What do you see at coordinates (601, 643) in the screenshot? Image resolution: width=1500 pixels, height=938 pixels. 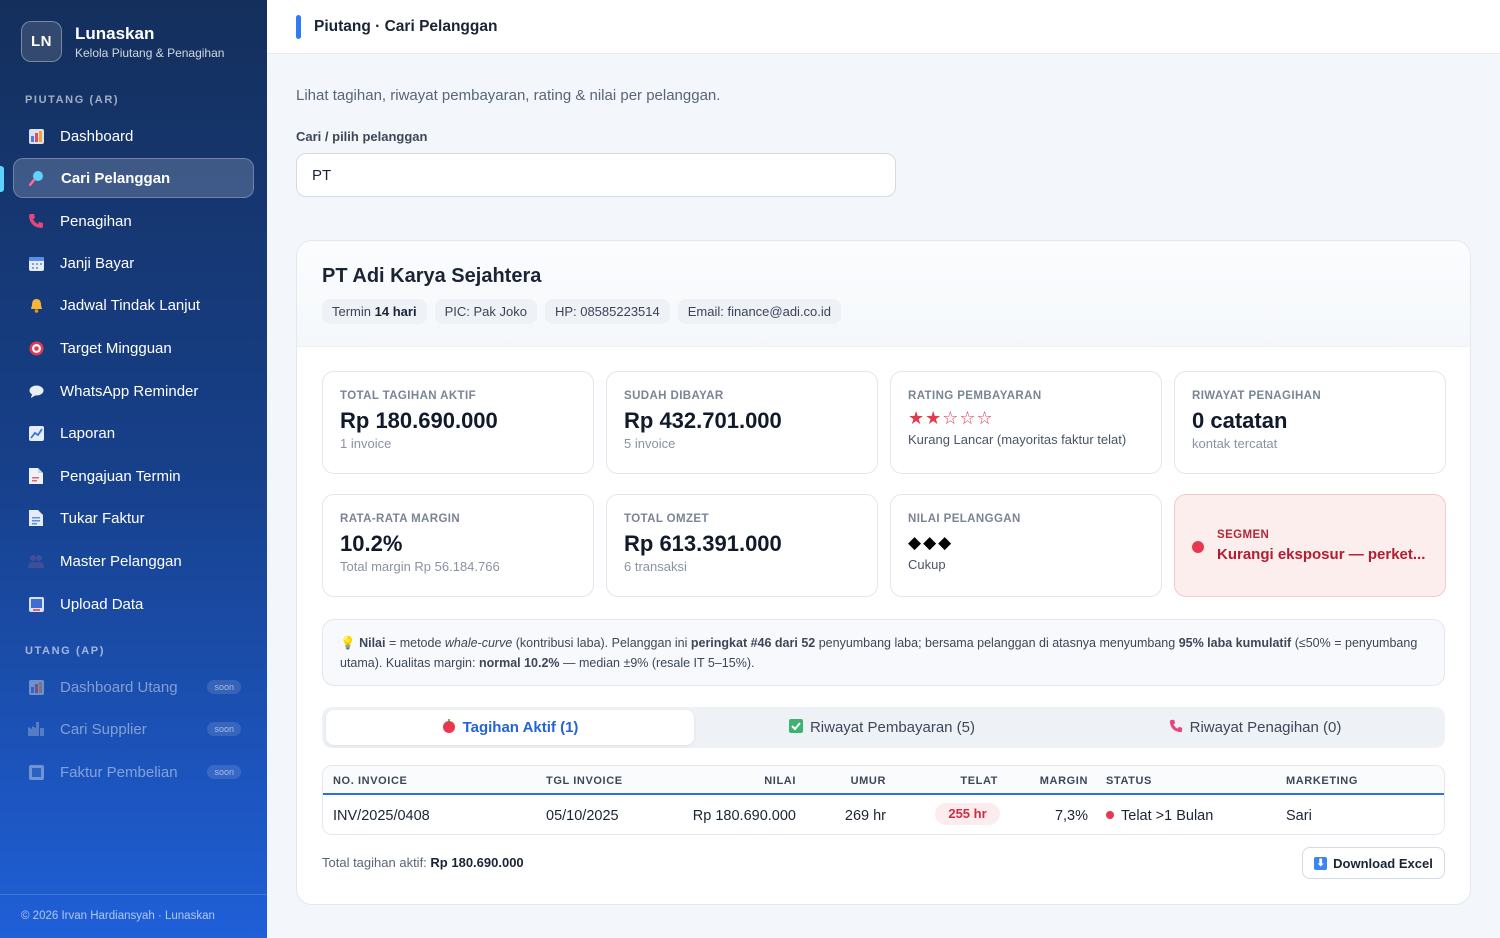 I see `note-text: (kontribusi laba). Pelanggan ini` at bounding box center [601, 643].